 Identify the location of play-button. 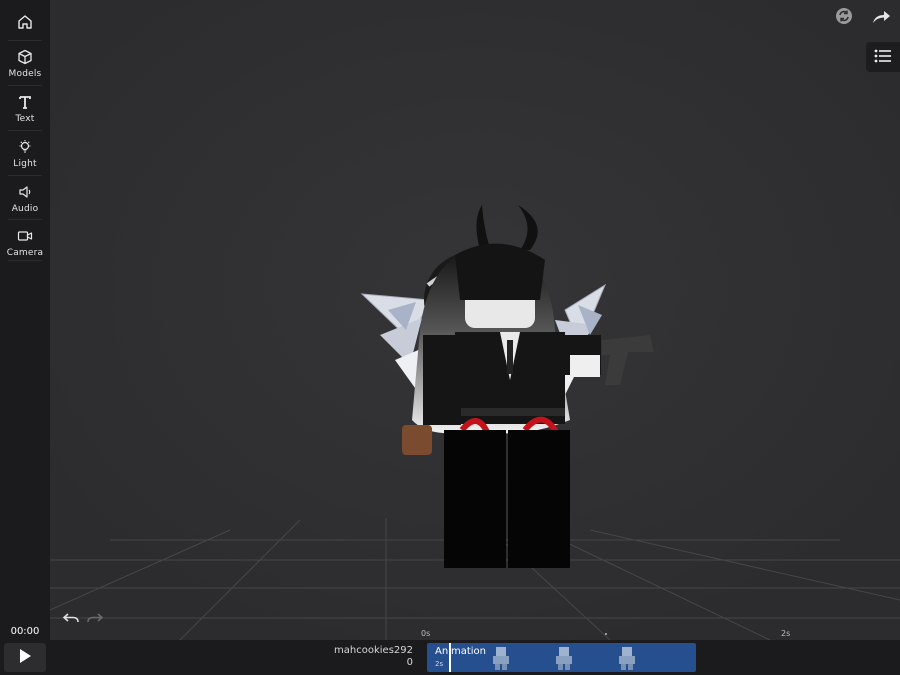
(25, 657).